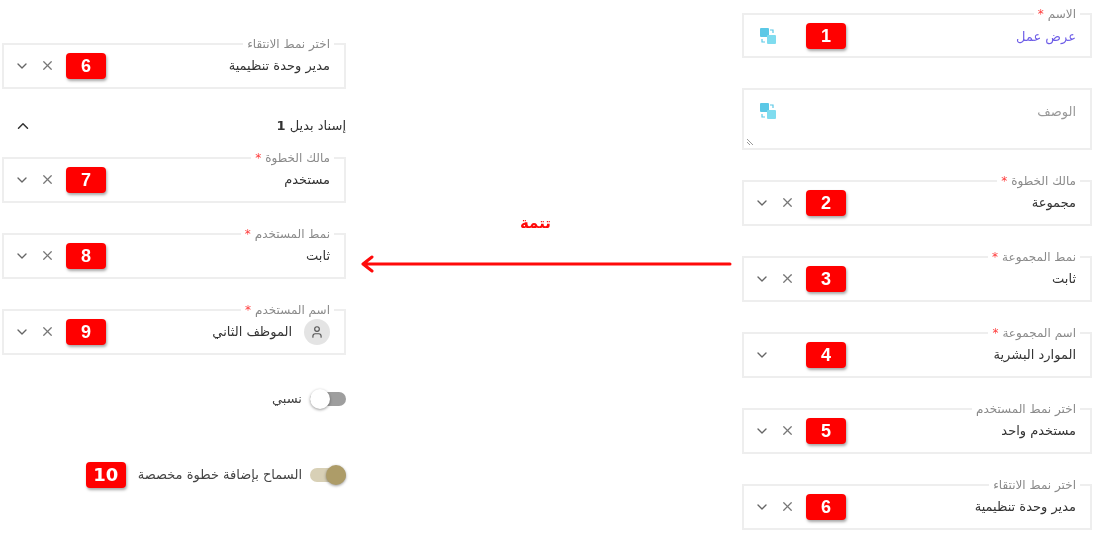 The image size is (1110, 547). I want to click on step-number-badge: 3, so click(826, 279).